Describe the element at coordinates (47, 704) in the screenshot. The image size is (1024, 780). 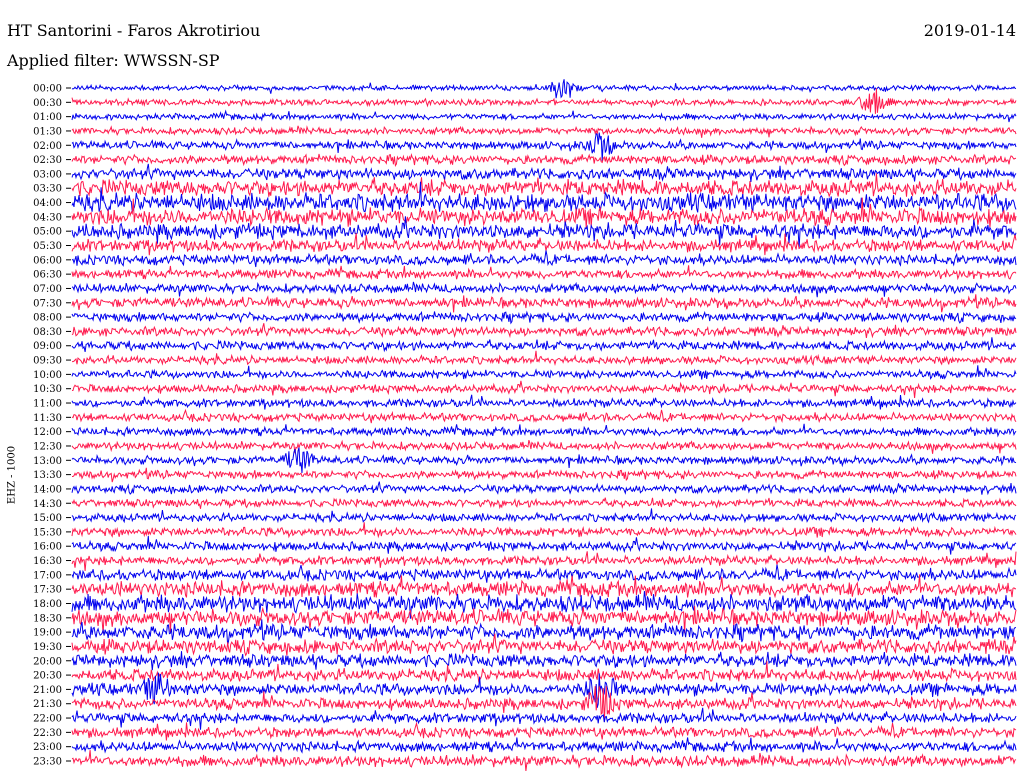
I see `time-tick-label: 21:30` at that location.